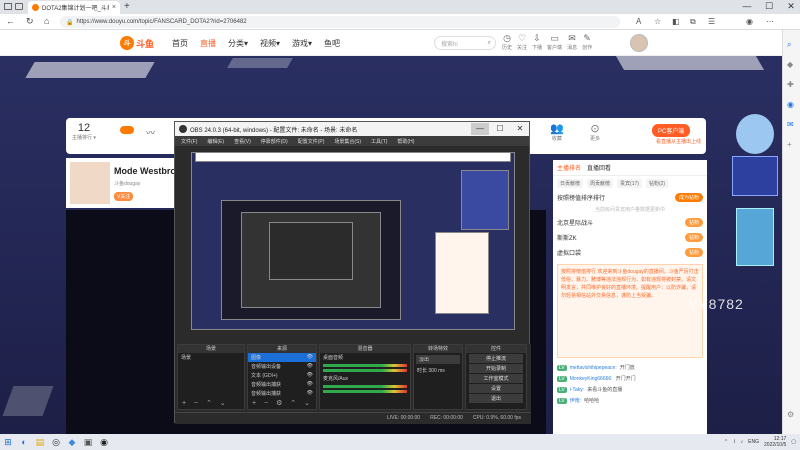  Describe the element at coordinates (734, 442) in the screenshot. I see `network-icon: ⌇` at that location.